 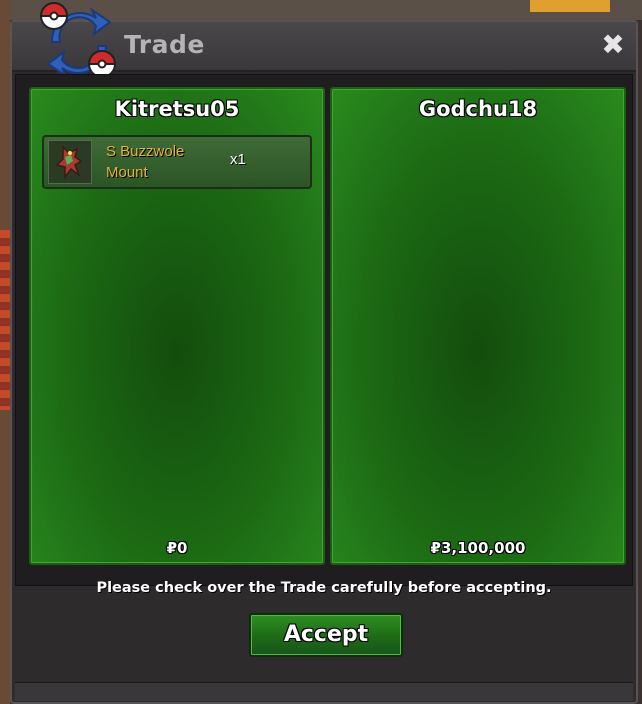 I want to click on trade-swap-icon, so click(x=78, y=40).